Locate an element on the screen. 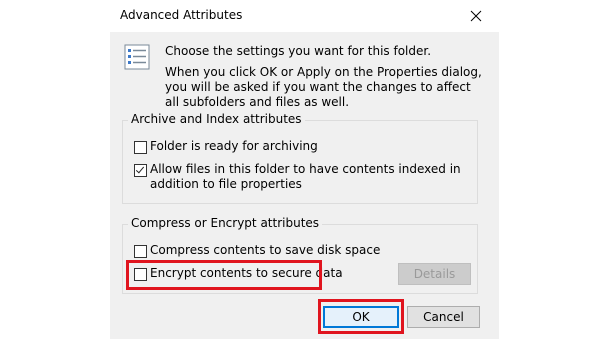  encrypt-checkbox-row: Encrypt contents to secure data is located at coordinates (238, 273).